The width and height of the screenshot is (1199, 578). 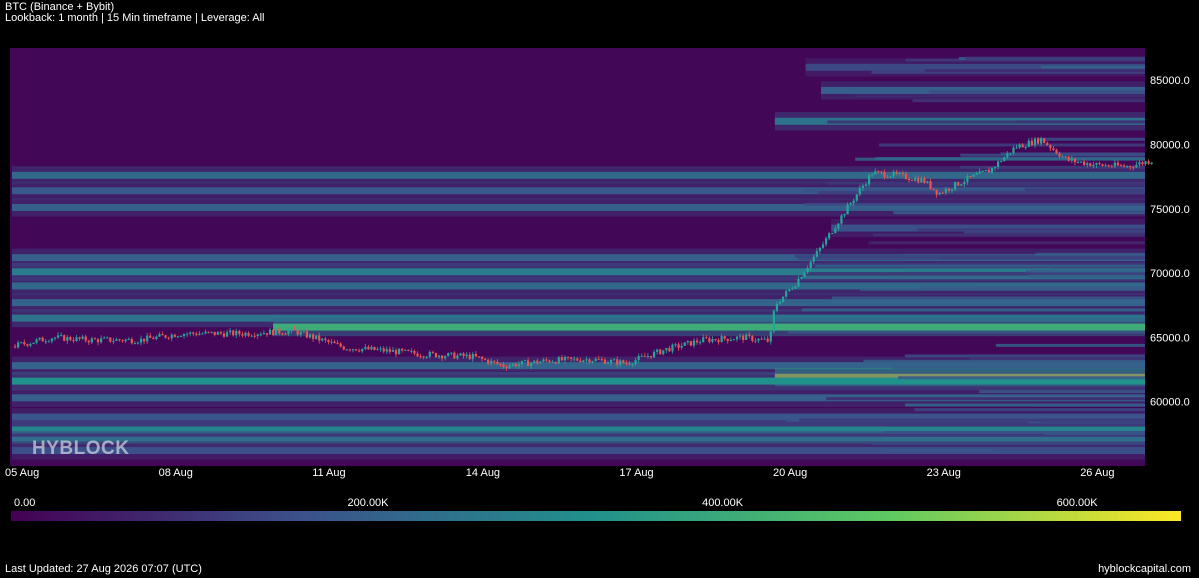 I want to click on site-link: hyblockcapital.com, so click(x=1144, y=569).